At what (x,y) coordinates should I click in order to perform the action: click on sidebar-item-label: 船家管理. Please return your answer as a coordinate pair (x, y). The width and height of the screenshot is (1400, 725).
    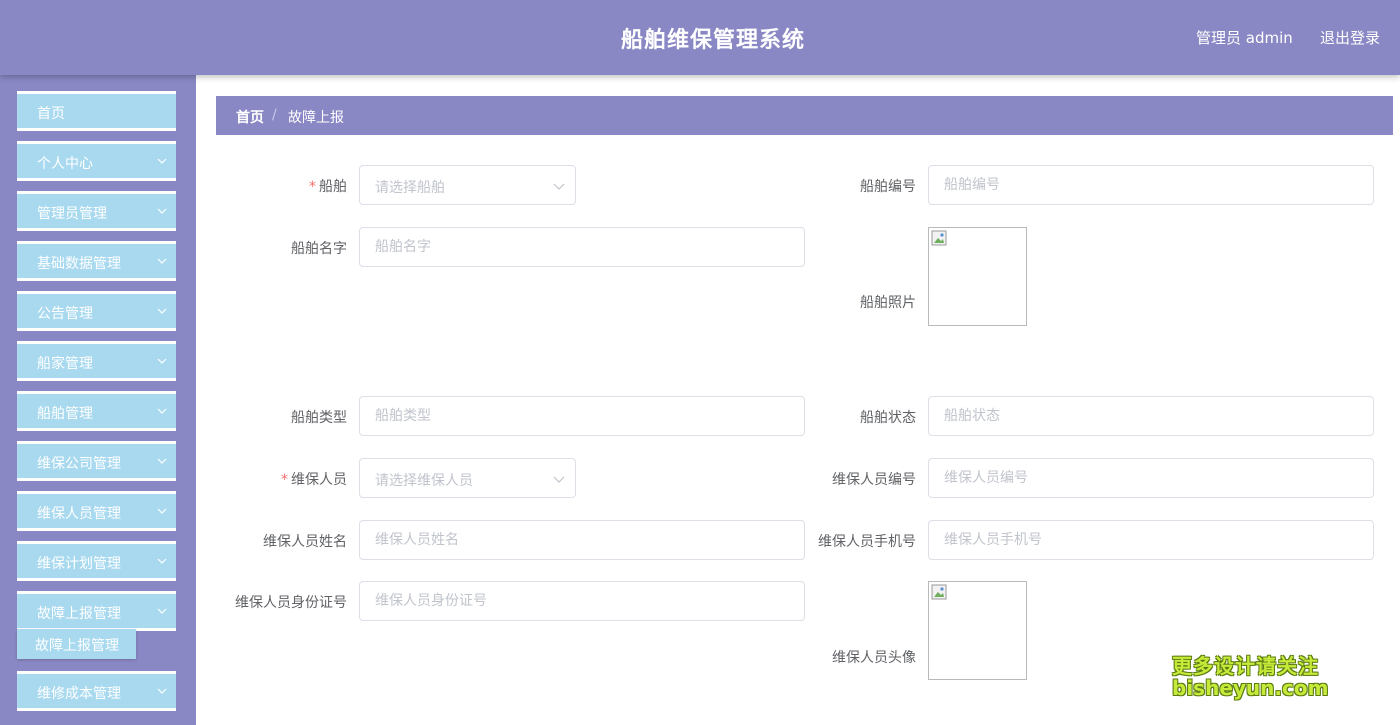
    Looking at the image, I should click on (65, 364).